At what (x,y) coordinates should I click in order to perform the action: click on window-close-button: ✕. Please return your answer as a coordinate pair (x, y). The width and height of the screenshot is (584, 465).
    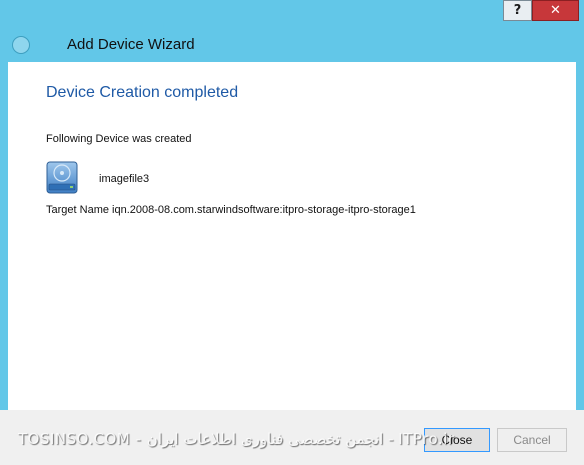
    Looking at the image, I should click on (555, 10).